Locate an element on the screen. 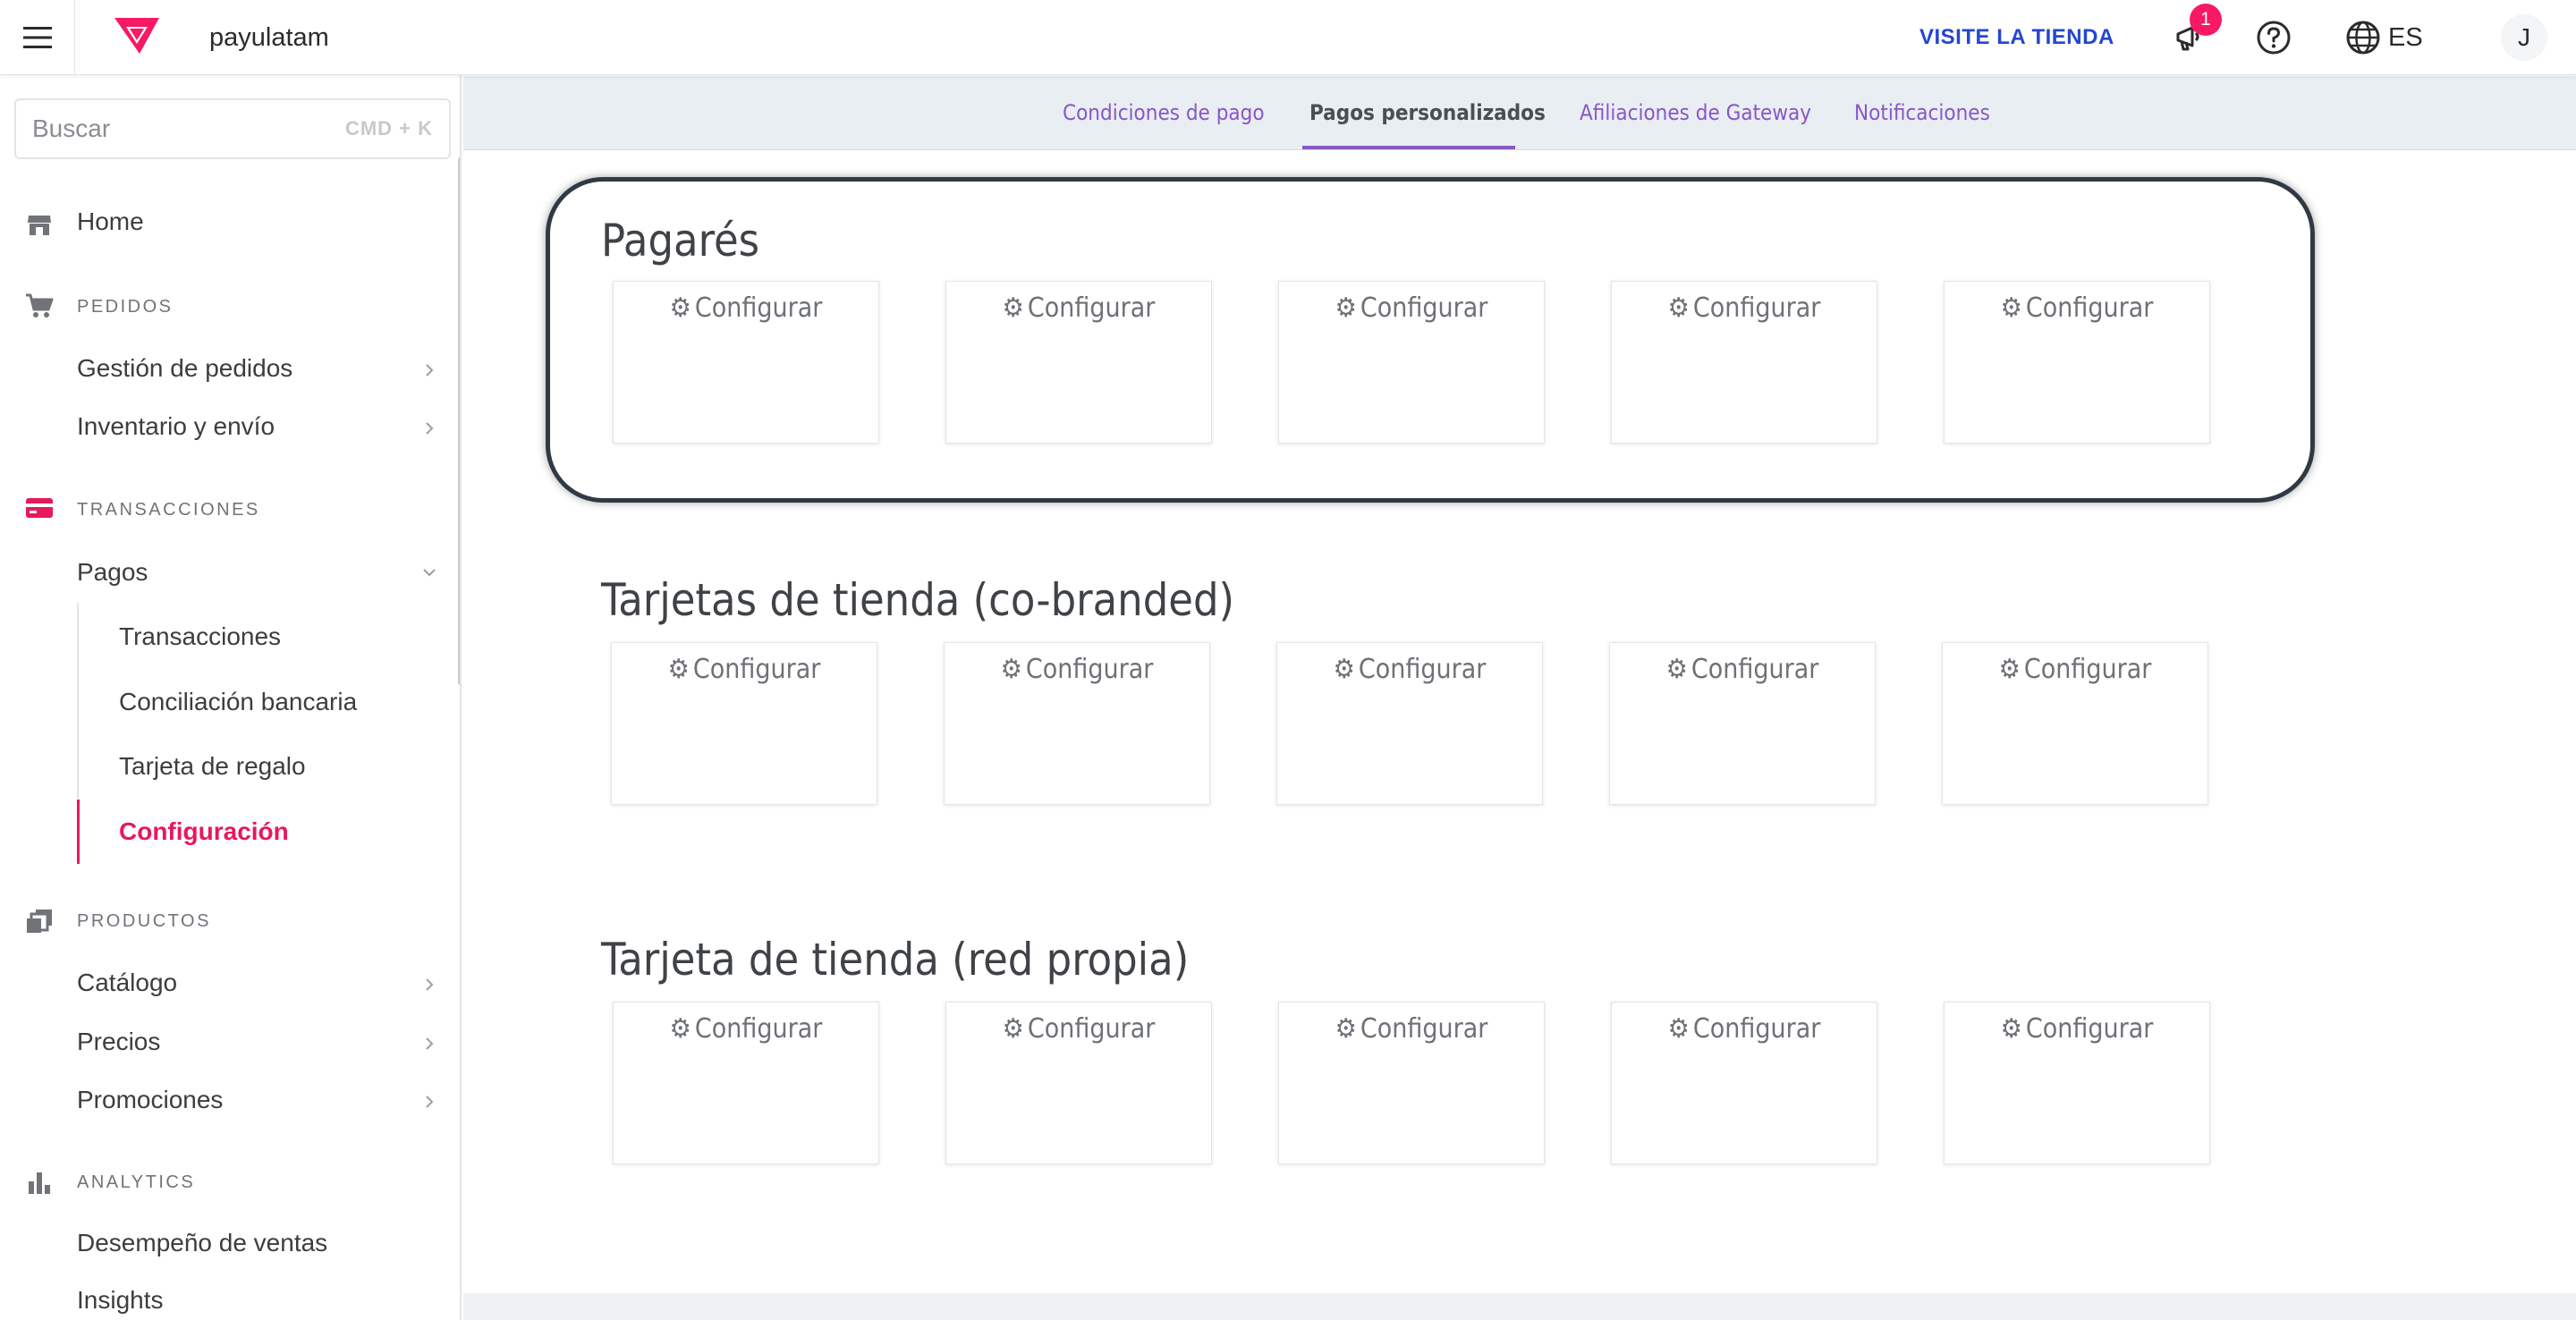 Image resolution: width=2576 pixels, height=1320 pixels. language-button is located at coordinates (2363, 37).